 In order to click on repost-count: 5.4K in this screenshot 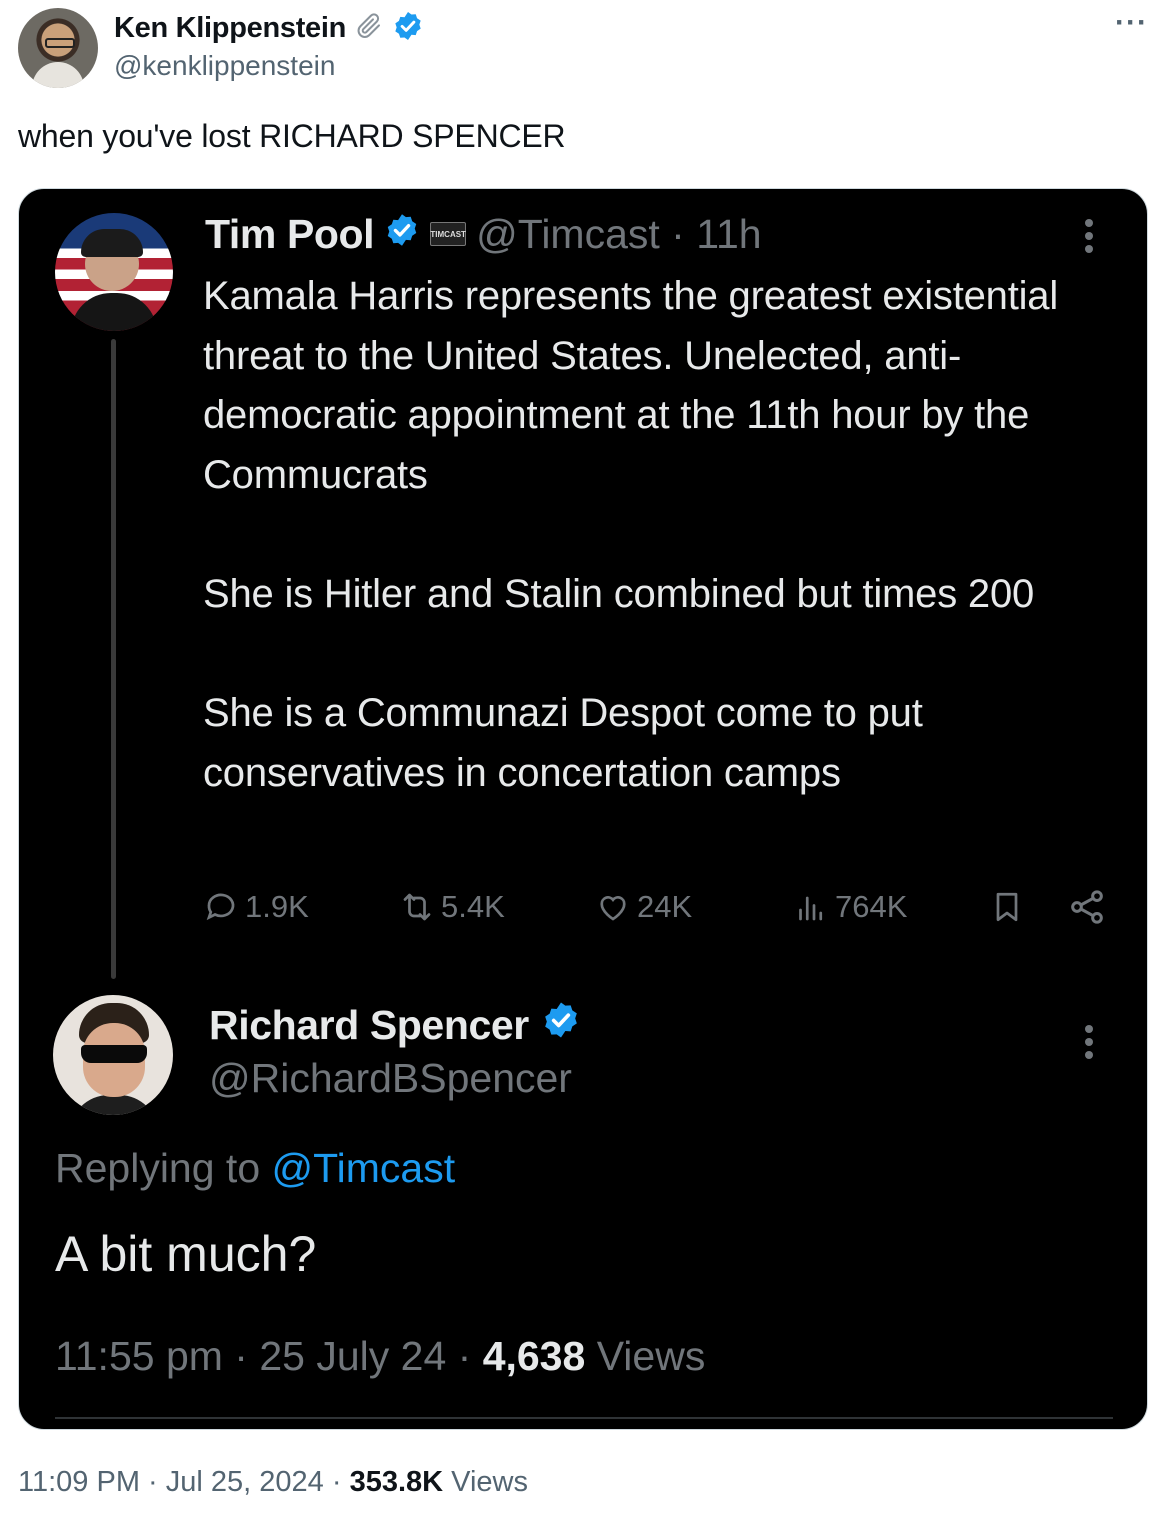, I will do `click(473, 906)`.